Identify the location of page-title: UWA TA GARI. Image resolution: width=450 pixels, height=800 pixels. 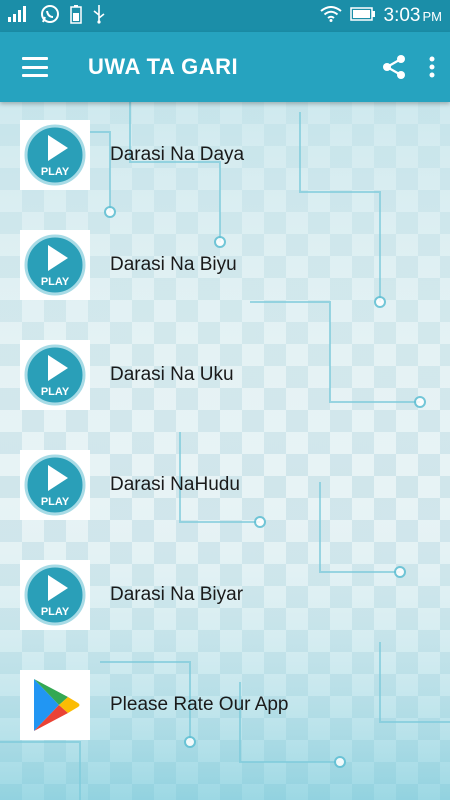
(163, 66).